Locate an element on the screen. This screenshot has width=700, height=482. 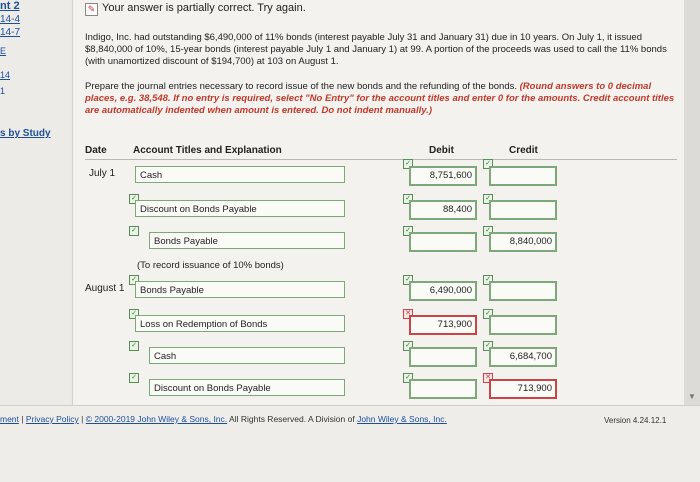
header-date: Date is located at coordinates (96, 150).